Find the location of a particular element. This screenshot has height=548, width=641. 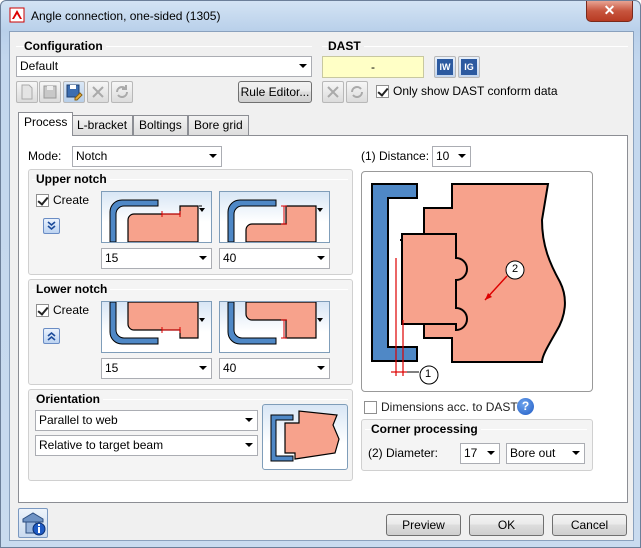

lower-notch-value1-select: 15 is located at coordinates (156, 368).